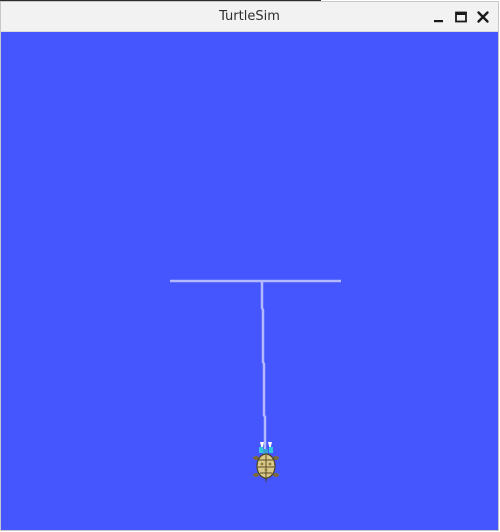 Image resolution: width=500 pixels, height=532 pixels. What do you see at coordinates (439, 17) in the screenshot?
I see `minimize-button` at bounding box center [439, 17].